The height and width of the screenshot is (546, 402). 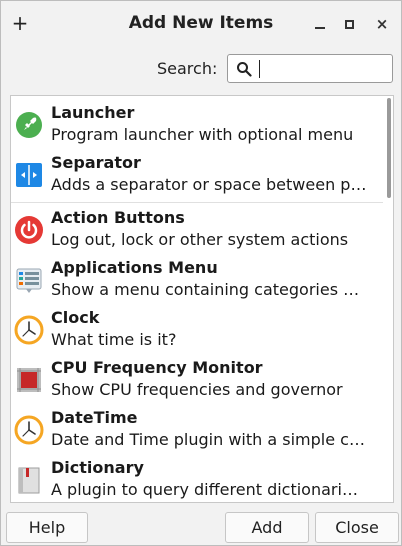 I want to click on search-input, so click(x=322, y=68).